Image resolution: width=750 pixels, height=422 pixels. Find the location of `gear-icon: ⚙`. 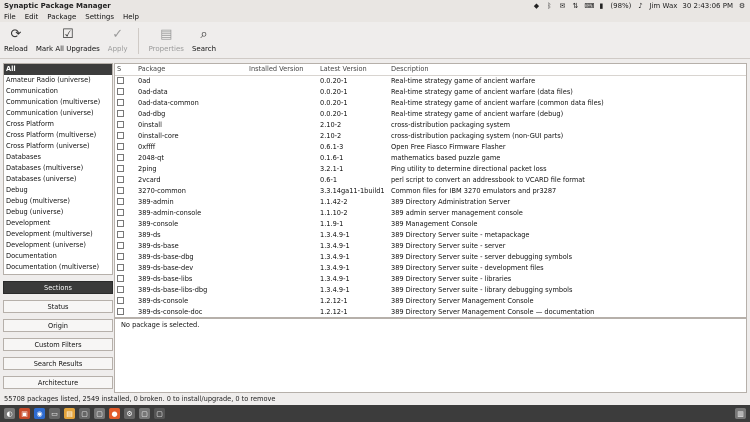

gear-icon: ⚙ is located at coordinates (742, 6).